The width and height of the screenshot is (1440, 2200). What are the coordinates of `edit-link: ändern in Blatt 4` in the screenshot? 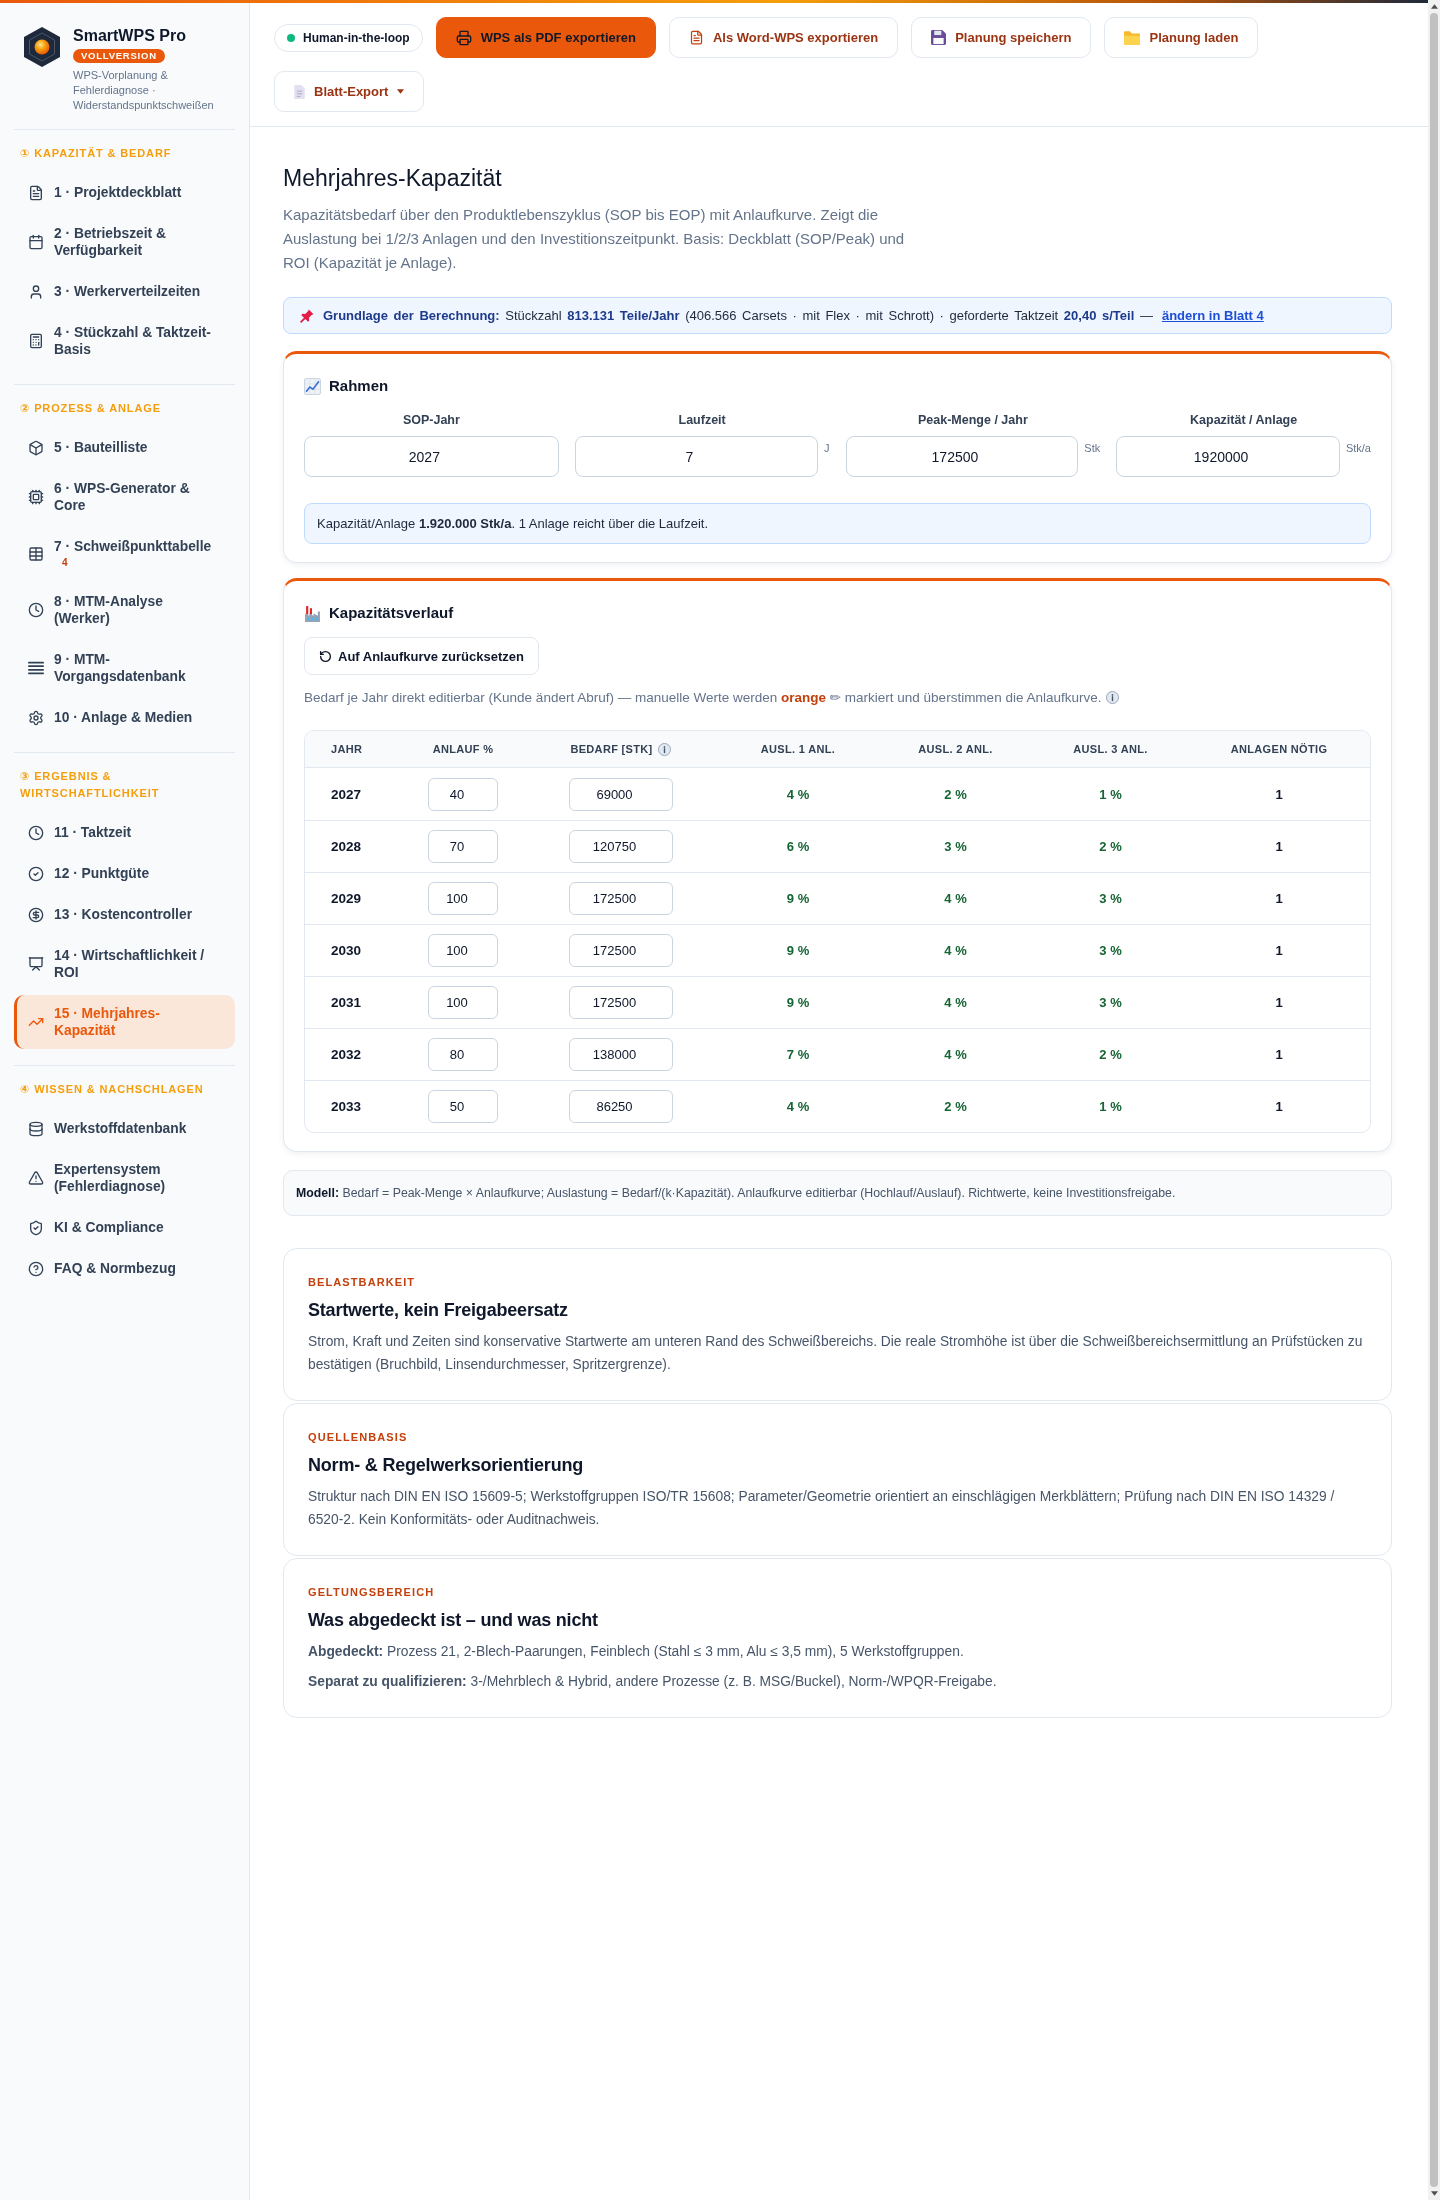 It's located at (1212, 315).